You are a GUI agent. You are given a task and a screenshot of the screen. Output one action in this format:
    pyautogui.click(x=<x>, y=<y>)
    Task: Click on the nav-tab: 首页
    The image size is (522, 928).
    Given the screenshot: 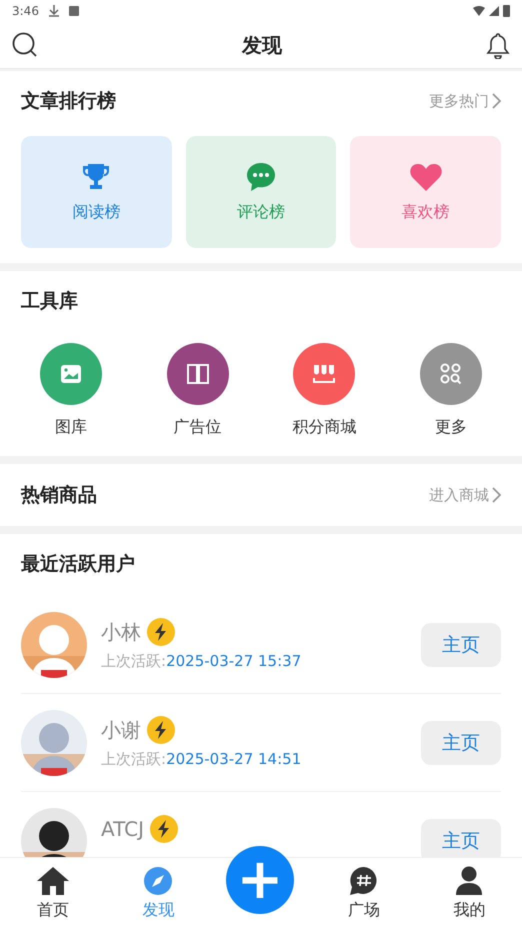 What is the action you would take?
    pyautogui.click(x=53, y=893)
    